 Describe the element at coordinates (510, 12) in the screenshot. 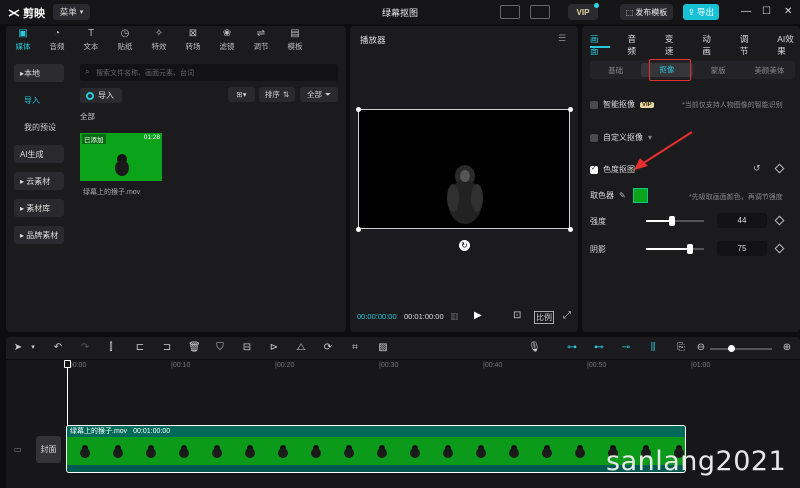

I see `shortcut-keyboard-icon` at that location.